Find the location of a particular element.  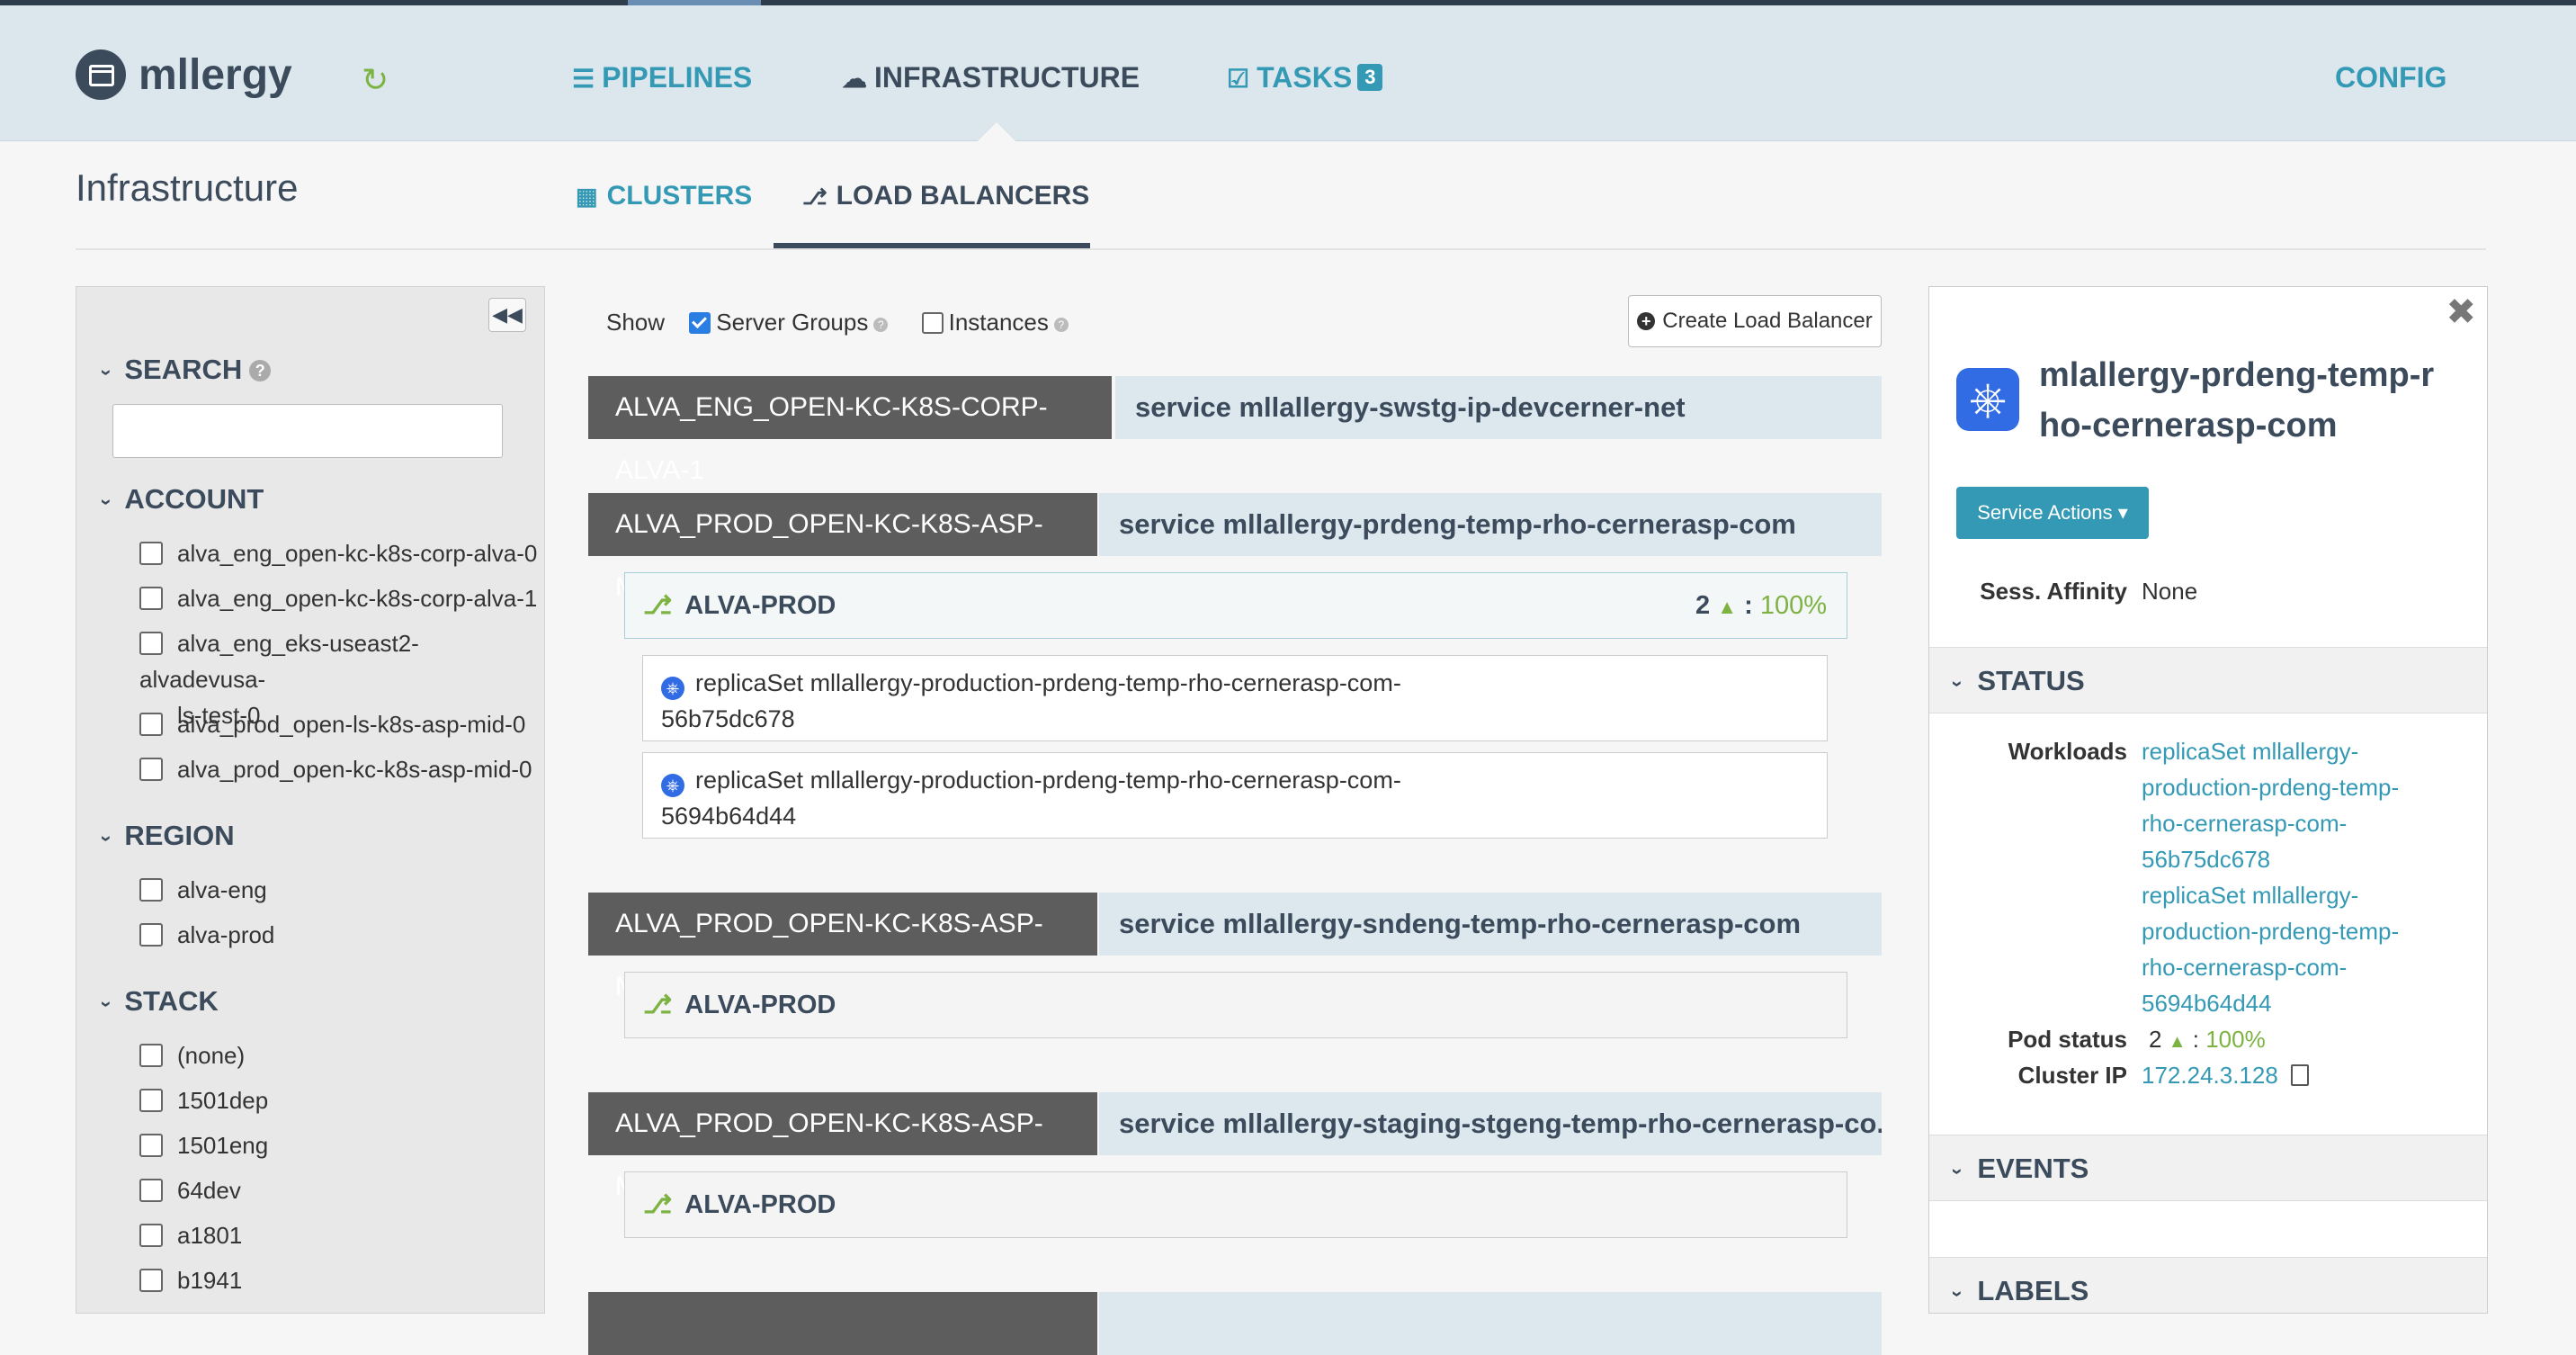

nav-pipelines-label: PIPELINES is located at coordinates (677, 77).